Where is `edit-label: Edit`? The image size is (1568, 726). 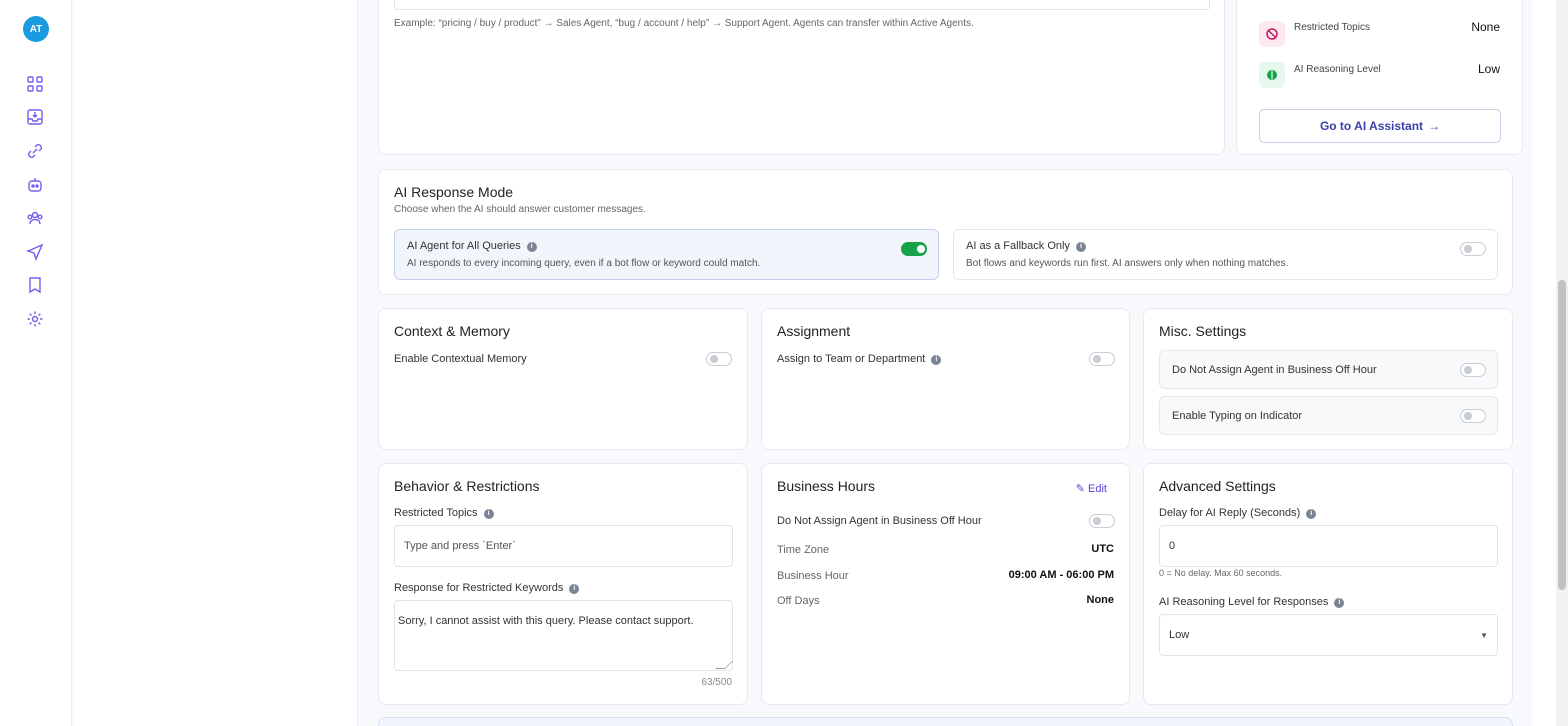
edit-label: Edit is located at coordinates (1097, 489).